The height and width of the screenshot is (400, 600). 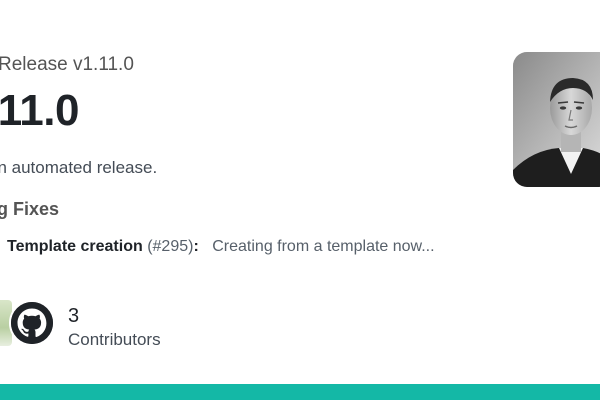 I want to click on bug-fixes-heading: ug Fixes, so click(x=30, y=209).